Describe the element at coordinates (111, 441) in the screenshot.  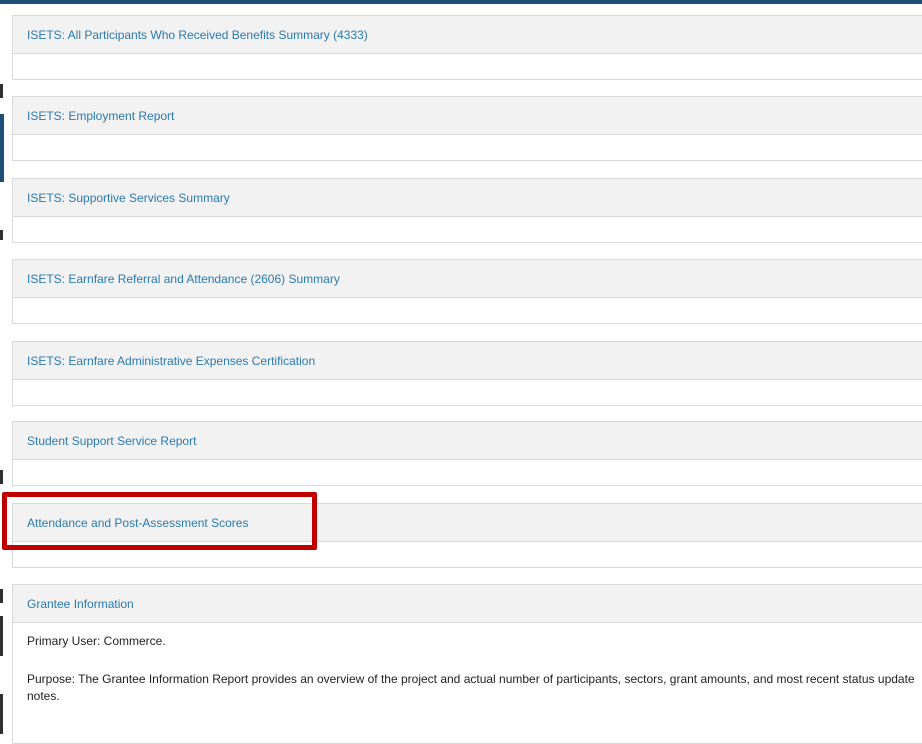
I see `report-link-student-support: Student Support Service Report` at that location.